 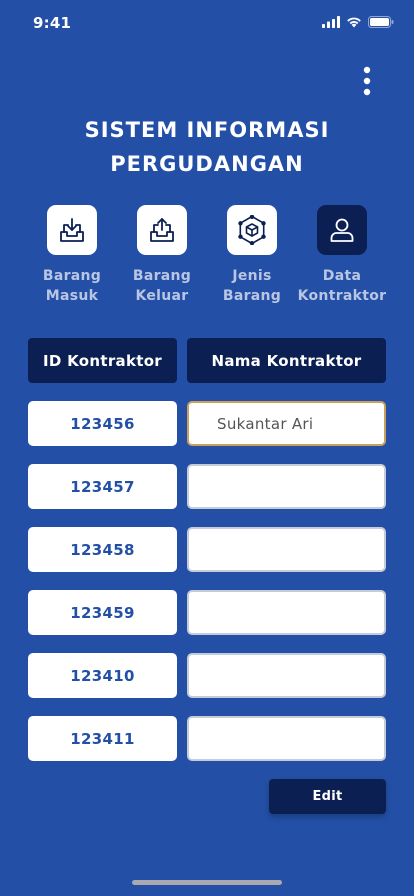 I want to click on app-title: SISTEM INFORMASI PERGUDANGAN, so click(x=207, y=147).